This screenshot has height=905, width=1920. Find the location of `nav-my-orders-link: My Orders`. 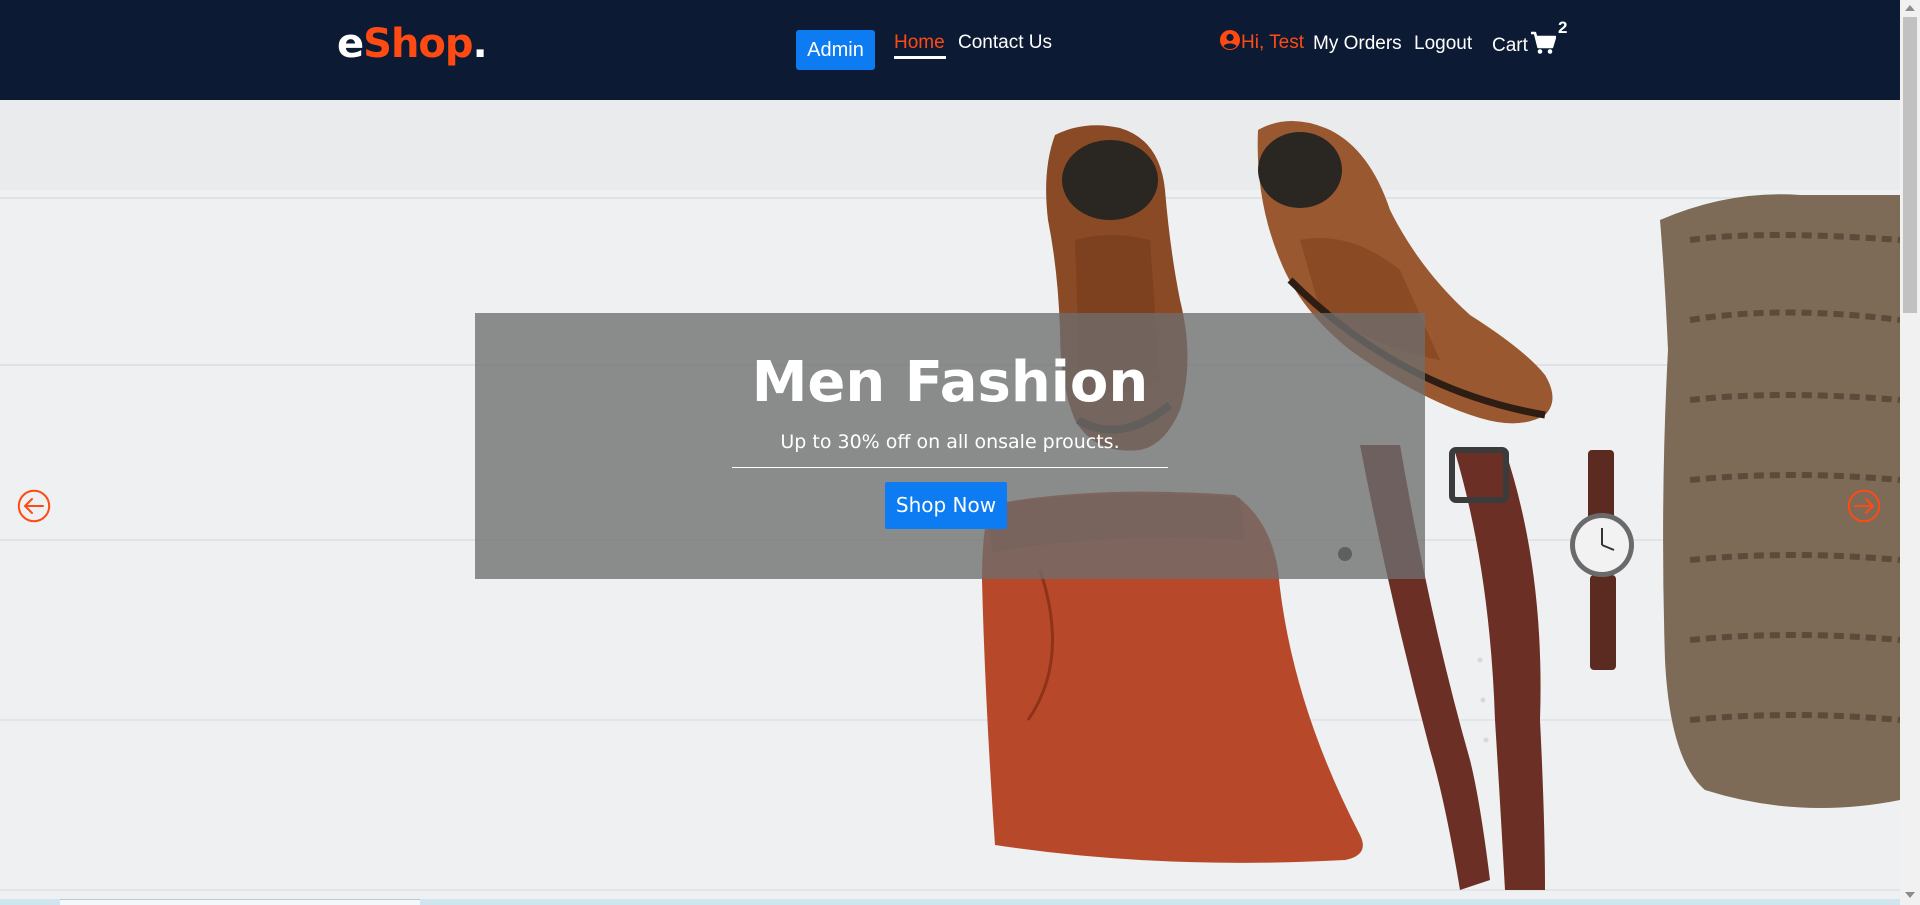

nav-my-orders-link: My Orders is located at coordinates (1357, 44).